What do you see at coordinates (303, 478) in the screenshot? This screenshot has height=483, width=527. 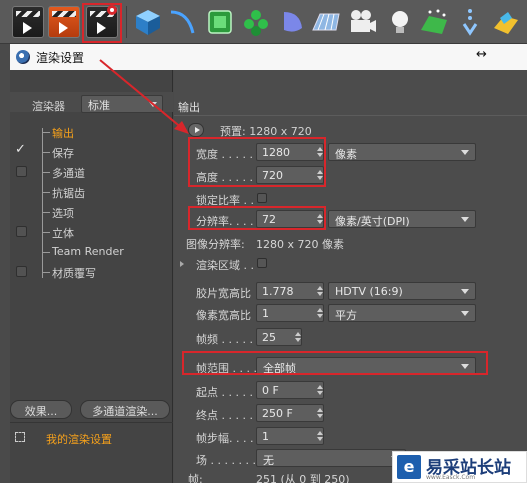 I see `frames-value: 251 (从 0 到 250)` at bounding box center [303, 478].